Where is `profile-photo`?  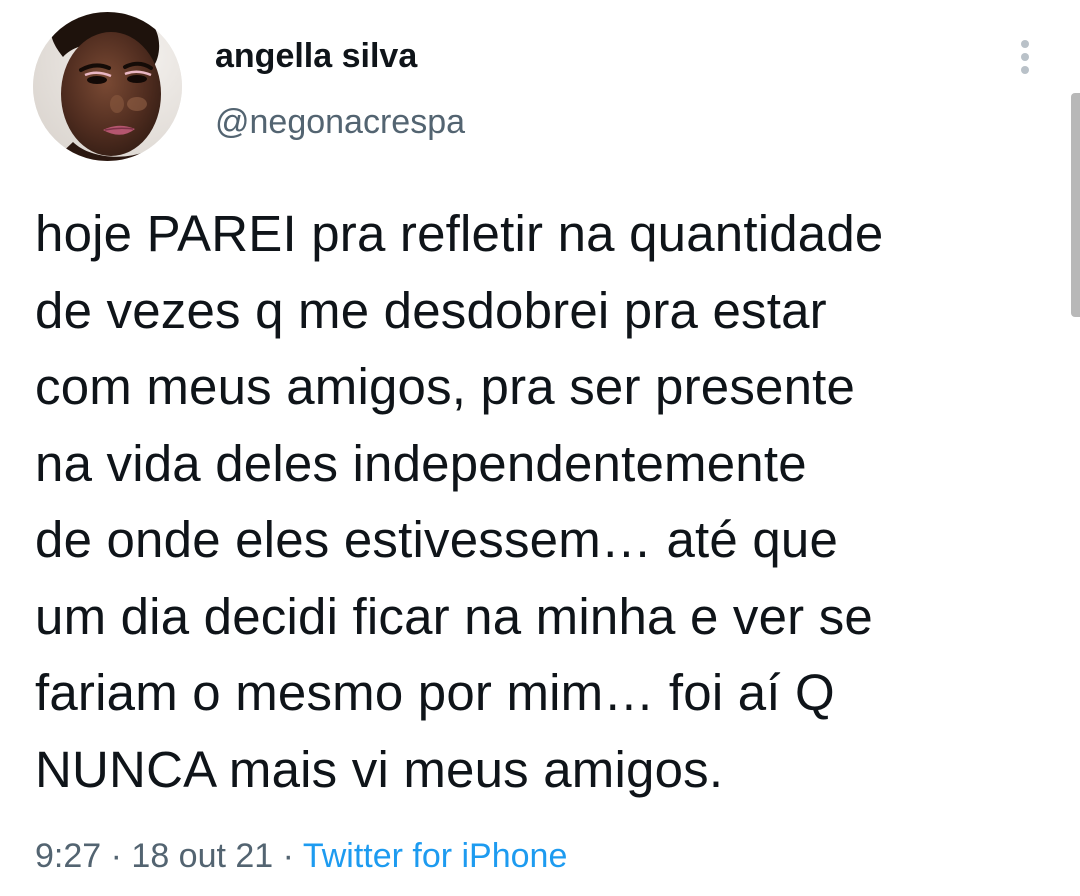 profile-photo is located at coordinates (107, 86).